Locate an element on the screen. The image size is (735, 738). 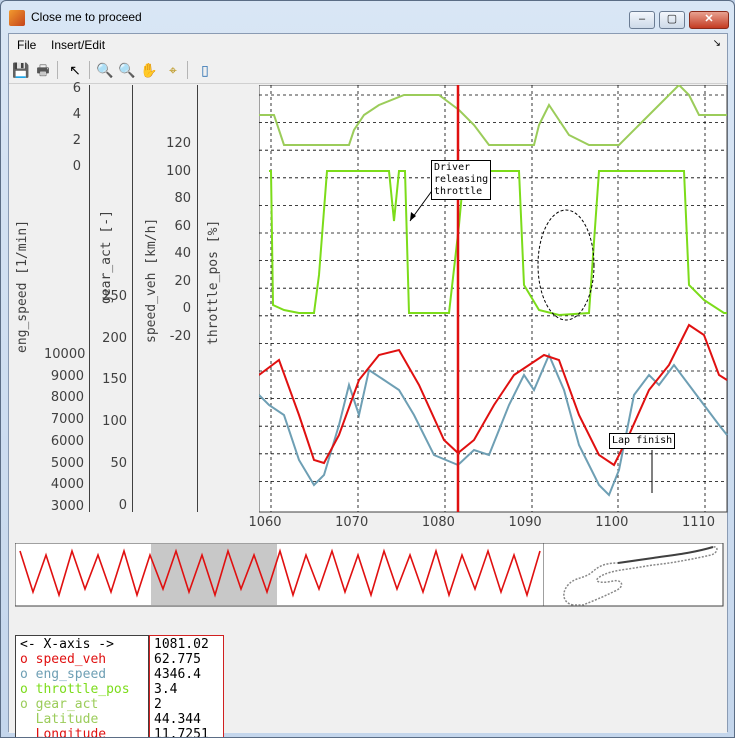
maximize-button: ▢ is located at coordinates (672, 20).